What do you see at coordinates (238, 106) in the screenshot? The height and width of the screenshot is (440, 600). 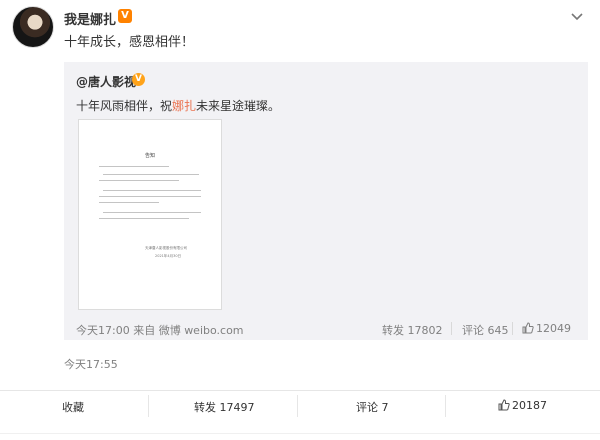 I see `retweet-text-after: 未来星途璀璨。` at bounding box center [238, 106].